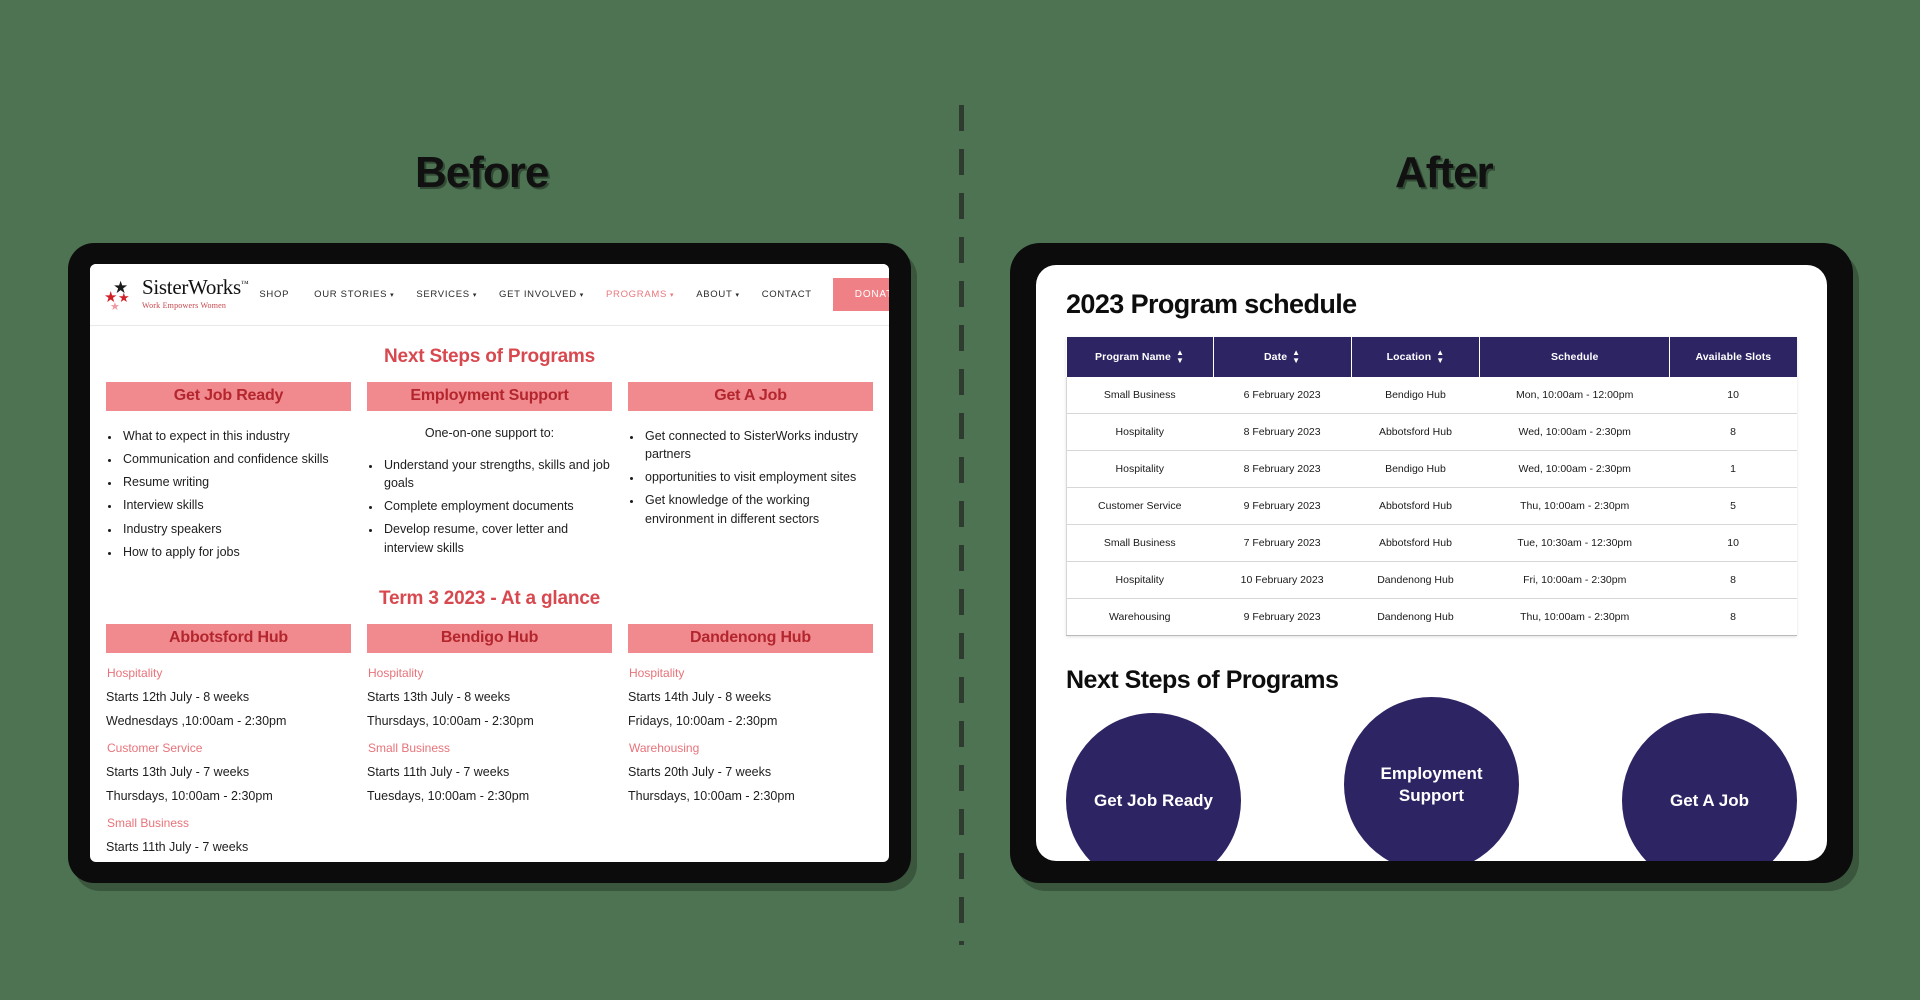  What do you see at coordinates (1140, 506) in the screenshot?
I see `cell-program-name: Customer Service` at bounding box center [1140, 506].